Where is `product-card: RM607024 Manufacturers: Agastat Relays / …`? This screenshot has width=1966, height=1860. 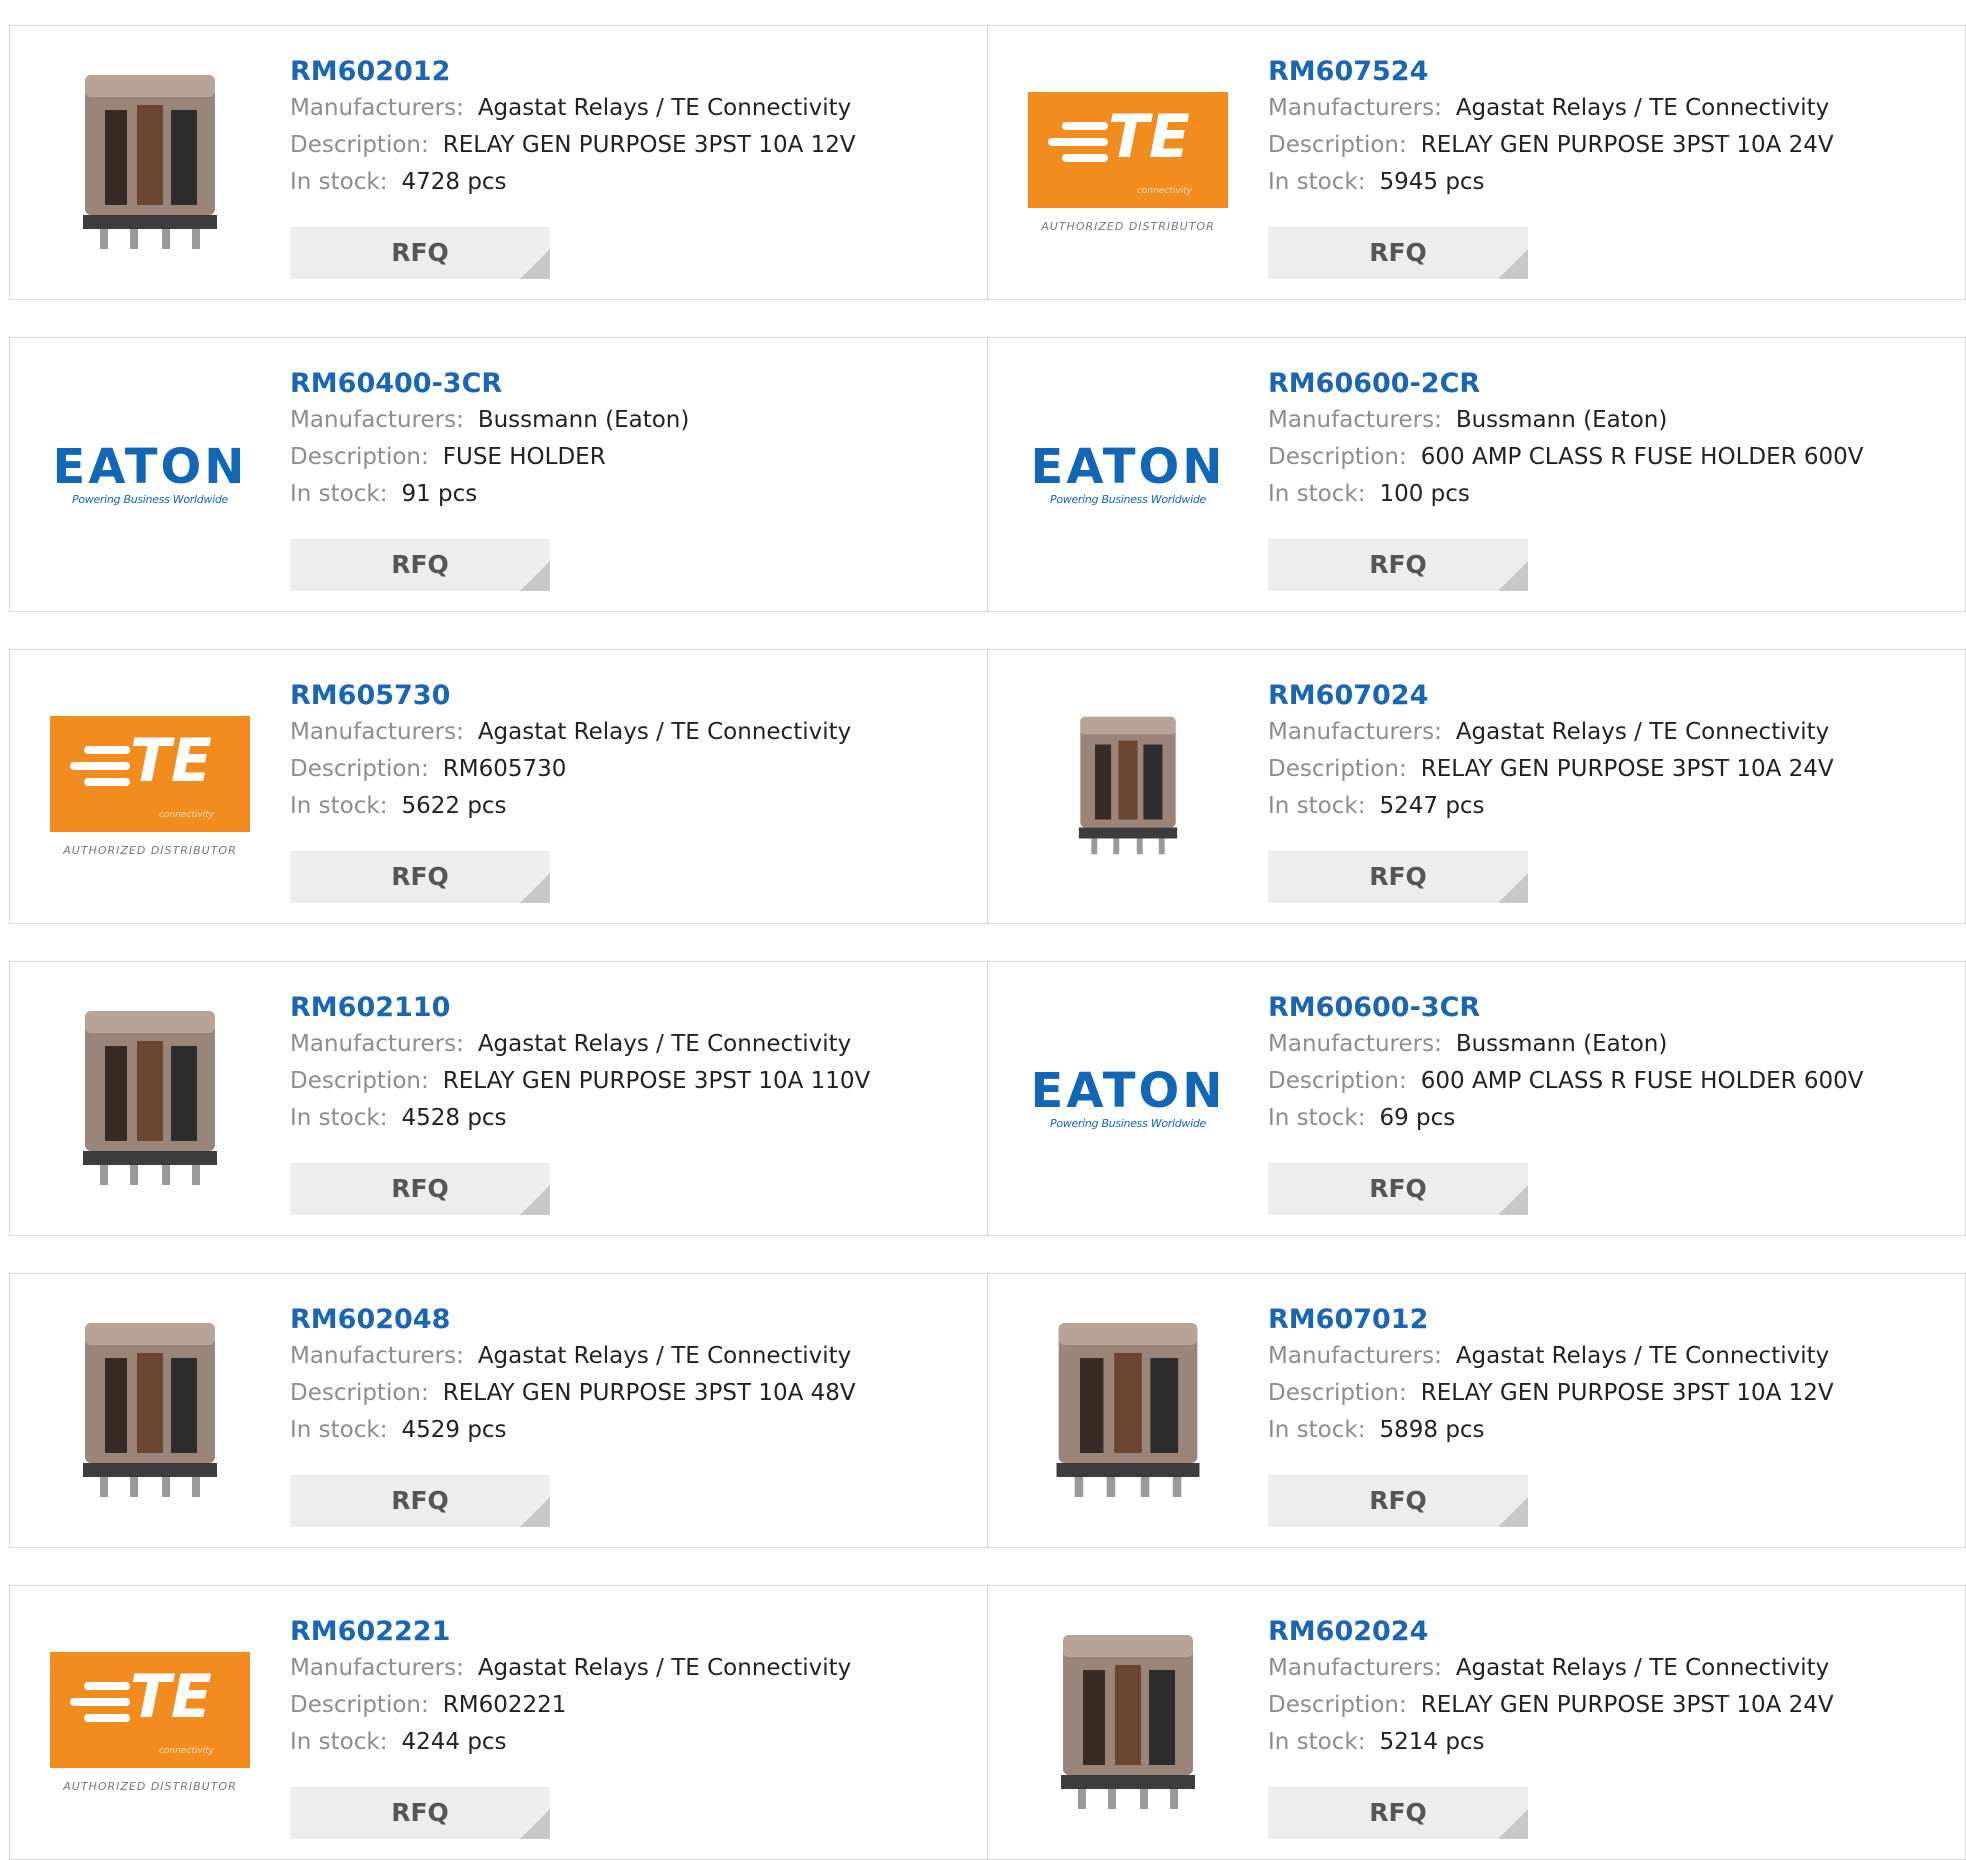 product-card: RM607024 Manufacturers: Agastat Relays / … is located at coordinates (1477, 786).